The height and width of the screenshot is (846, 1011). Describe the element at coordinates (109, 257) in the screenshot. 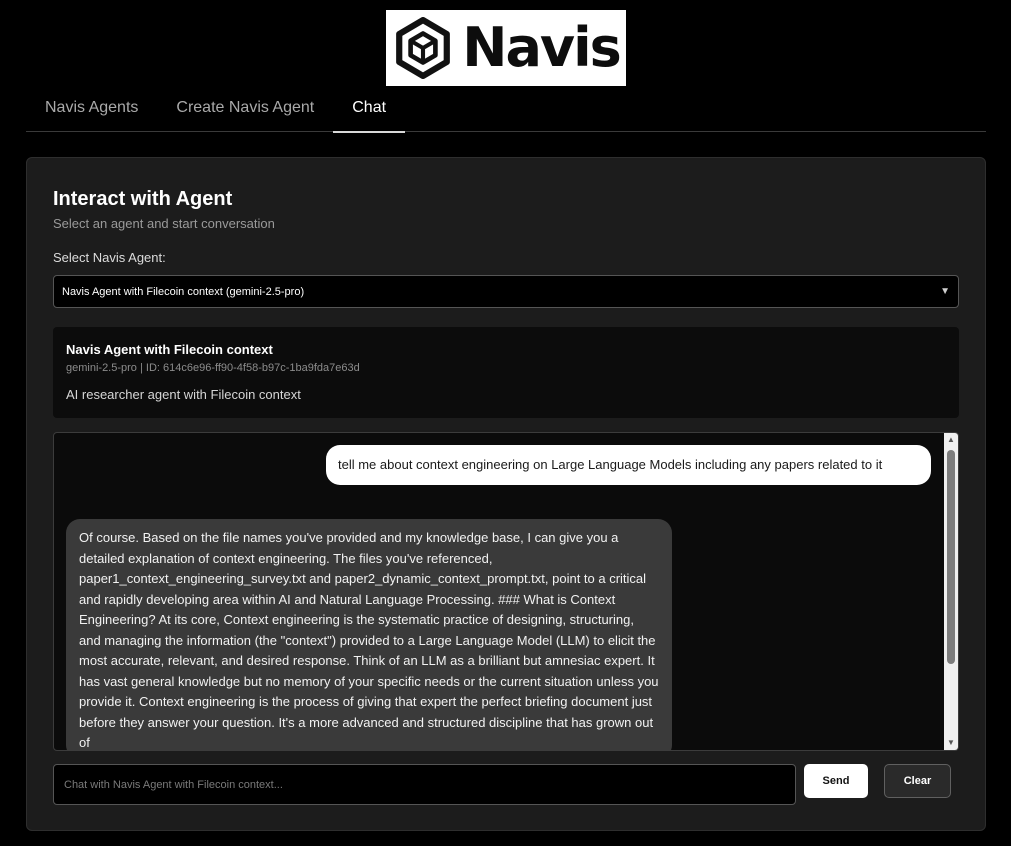

I see `agent-select-label: Select Navis Agent:` at that location.